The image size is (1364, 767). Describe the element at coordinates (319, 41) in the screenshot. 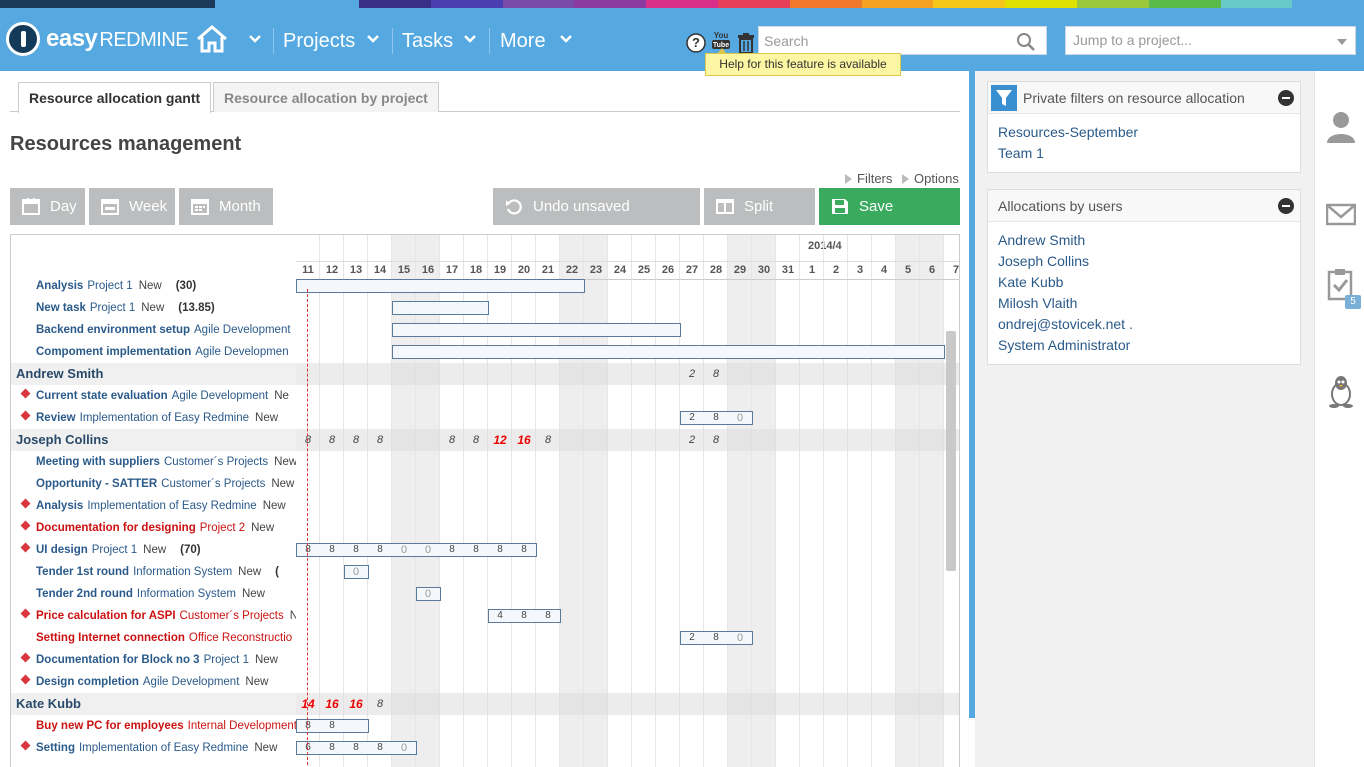

I see `nav-projects: Projects` at that location.